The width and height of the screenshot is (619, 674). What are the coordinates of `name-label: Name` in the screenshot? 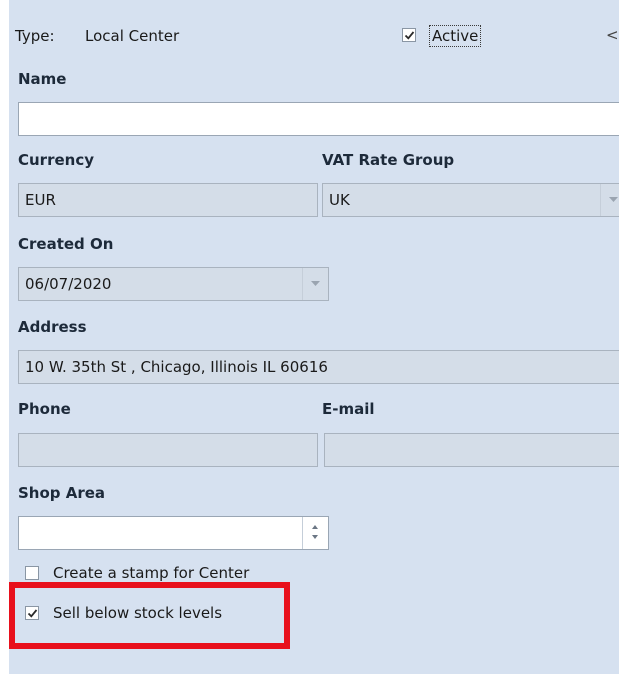 It's located at (42, 79).